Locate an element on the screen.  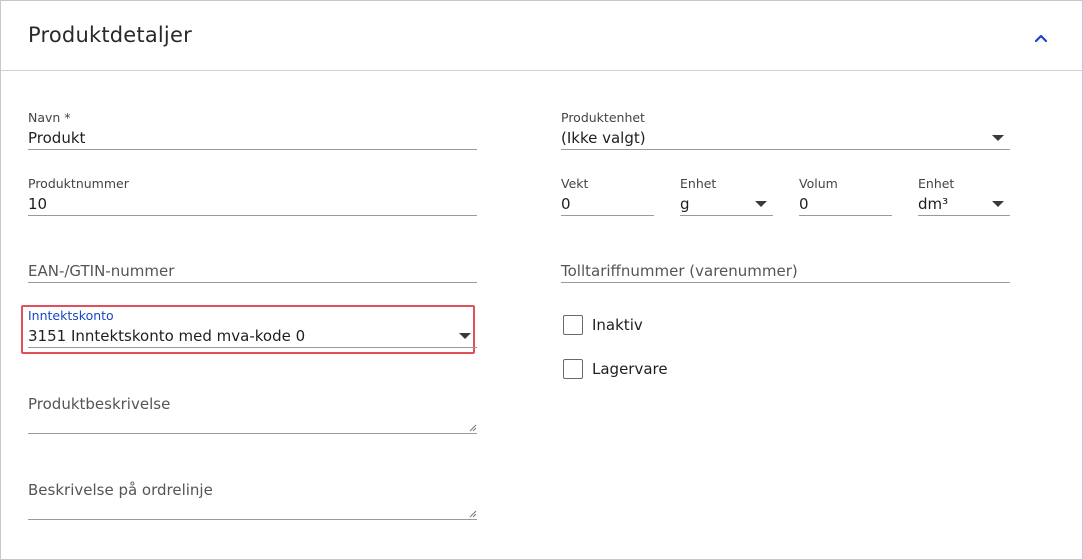
panel-header: Produktdetaljer is located at coordinates (541, 36).